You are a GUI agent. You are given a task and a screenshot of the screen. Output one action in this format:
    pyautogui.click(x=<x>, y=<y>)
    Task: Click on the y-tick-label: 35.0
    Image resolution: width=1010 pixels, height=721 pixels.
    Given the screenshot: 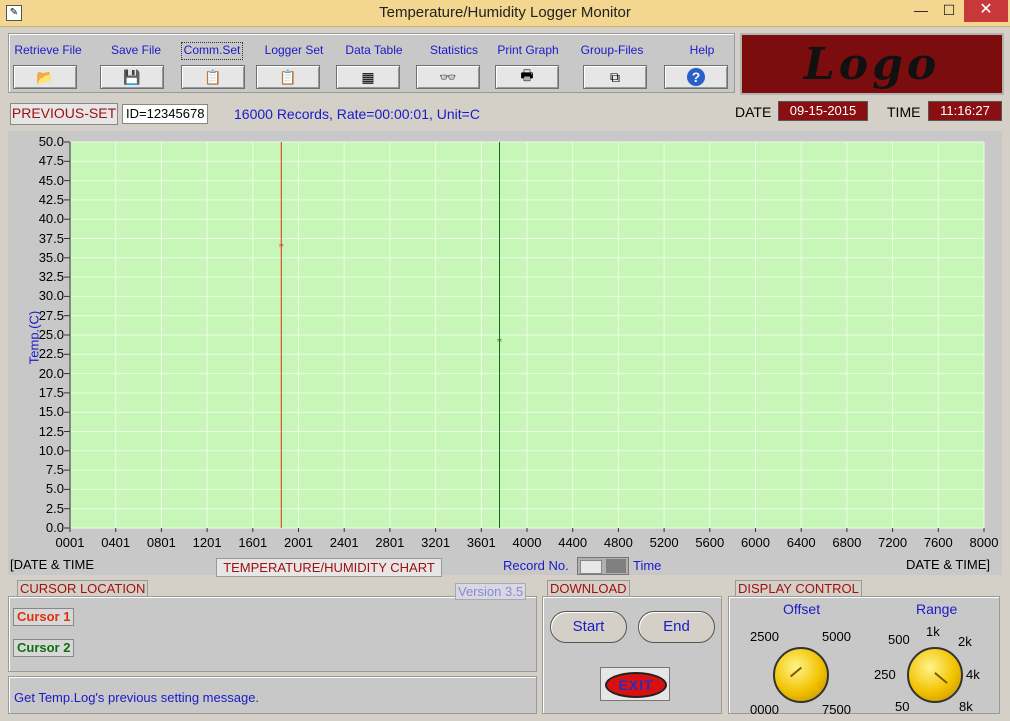 What is the action you would take?
    pyautogui.click(x=51, y=257)
    